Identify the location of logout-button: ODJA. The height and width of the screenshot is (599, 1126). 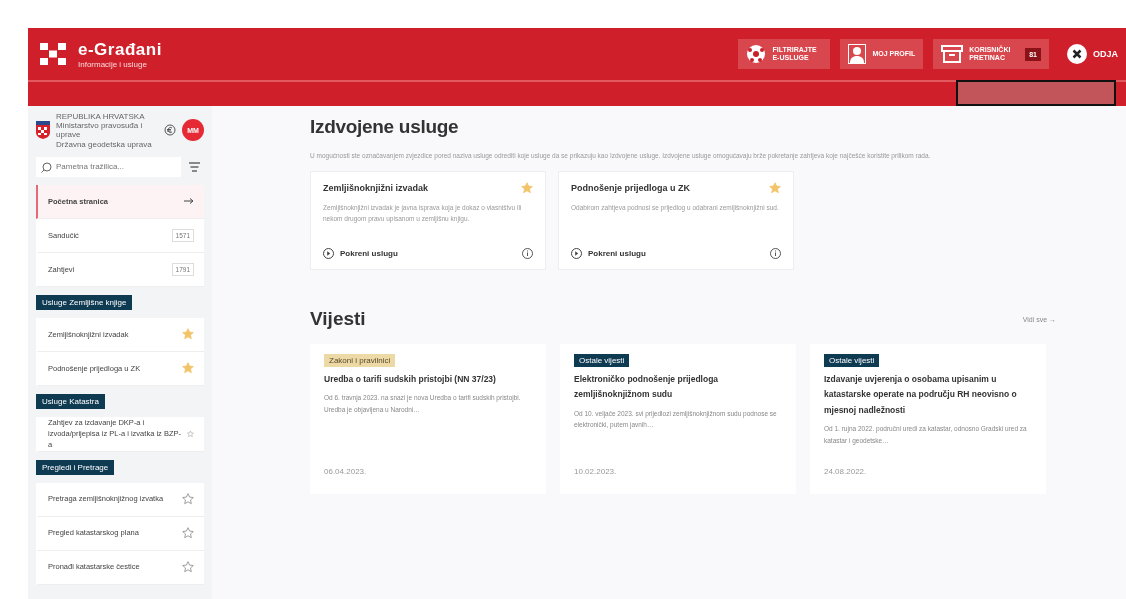
(1092, 54).